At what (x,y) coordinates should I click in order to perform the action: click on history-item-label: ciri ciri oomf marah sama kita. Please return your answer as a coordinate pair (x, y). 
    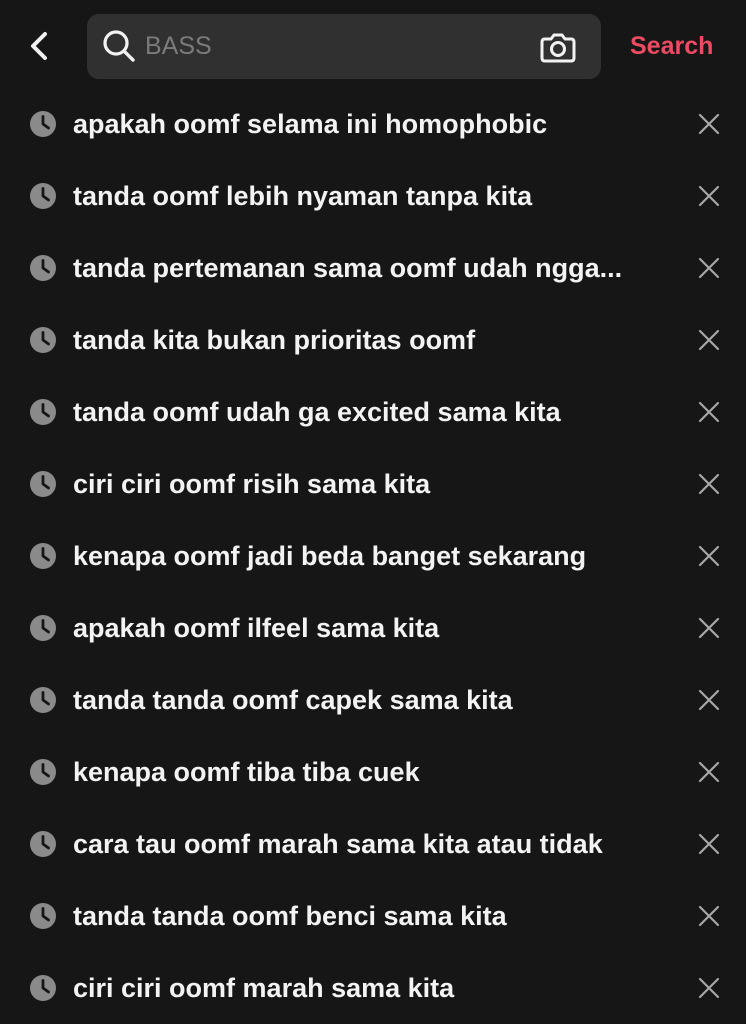
    Looking at the image, I should click on (264, 988).